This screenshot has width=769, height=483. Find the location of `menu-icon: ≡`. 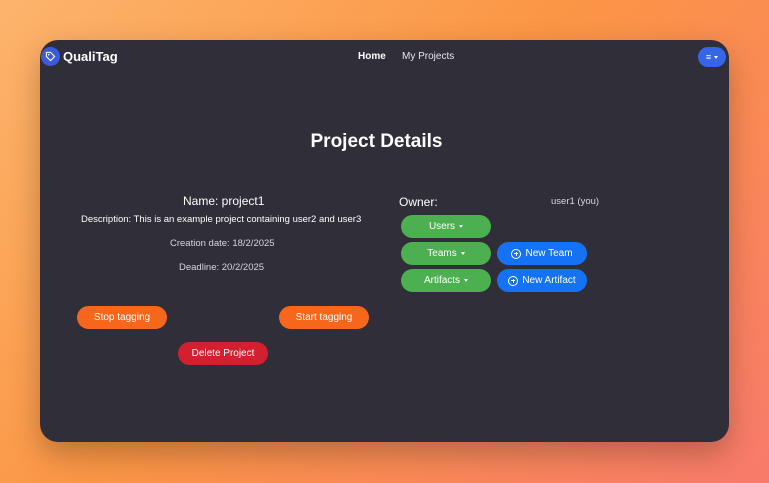

menu-icon: ≡ is located at coordinates (708, 57).